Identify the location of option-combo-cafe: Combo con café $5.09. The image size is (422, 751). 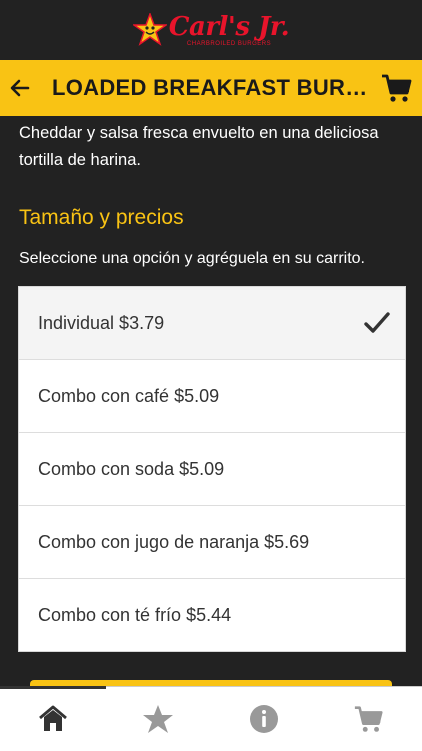
(212, 396).